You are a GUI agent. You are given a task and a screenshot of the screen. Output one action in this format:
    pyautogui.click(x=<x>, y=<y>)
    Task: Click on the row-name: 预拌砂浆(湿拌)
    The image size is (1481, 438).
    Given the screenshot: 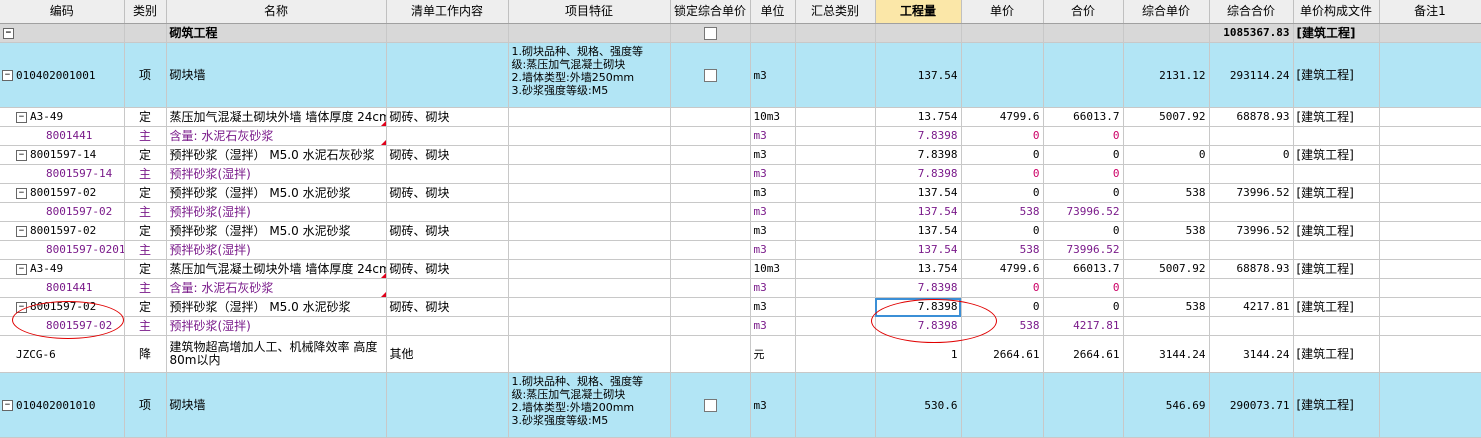 What is the action you would take?
    pyautogui.click(x=276, y=326)
    